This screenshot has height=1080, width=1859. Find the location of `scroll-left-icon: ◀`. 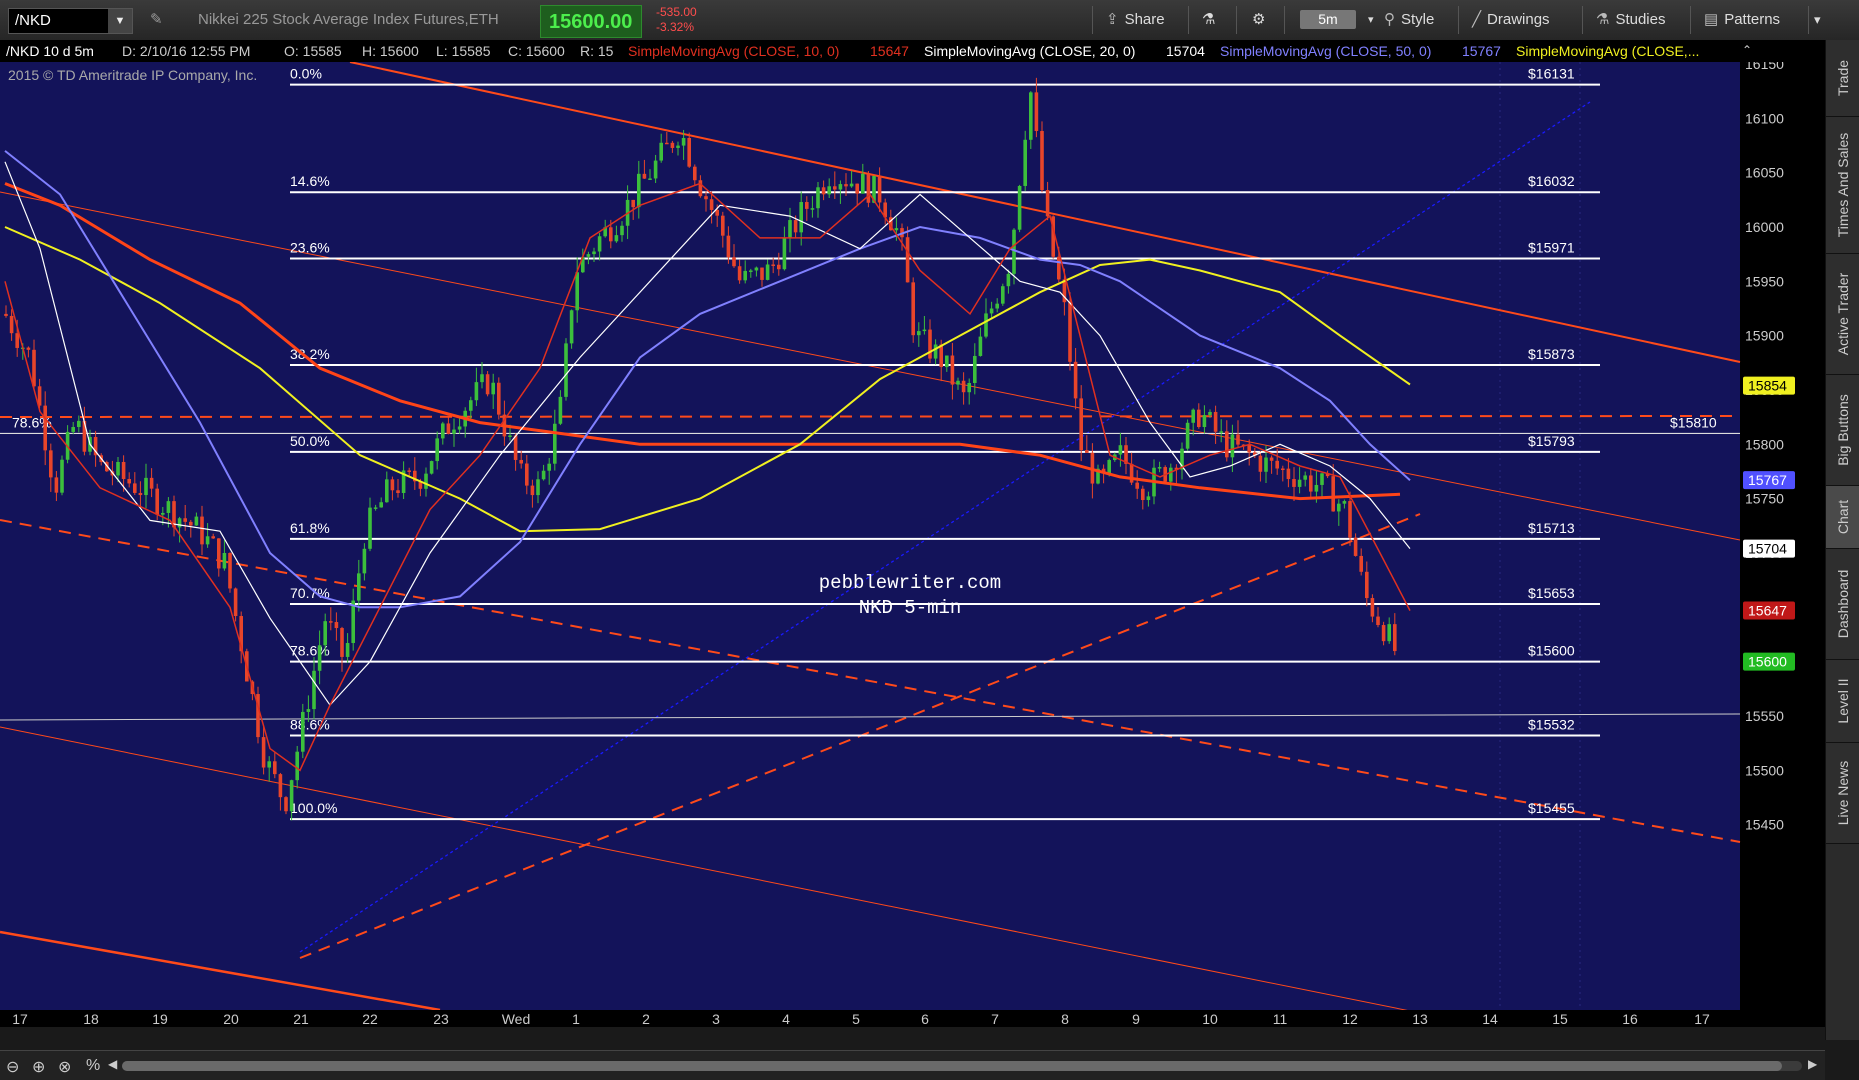

scroll-left-icon: ◀ is located at coordinates (112, 1064).